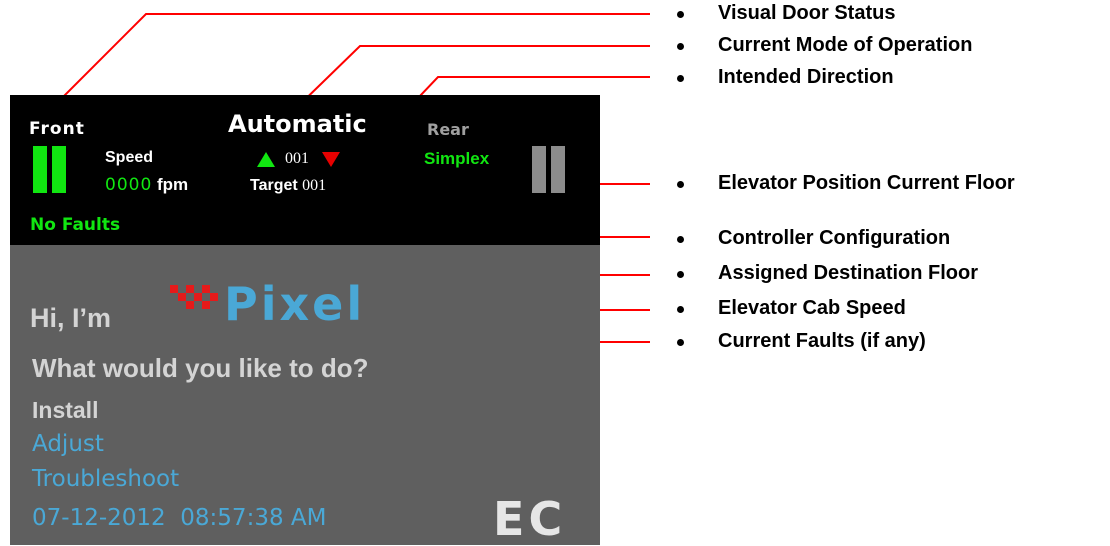 The width and height of the screenshot is (1110, 546). What do you see at coordinates (806, 77) in the screenshot?
I see `callout-direction: Intended Direction` at bounding box center [806, 77].